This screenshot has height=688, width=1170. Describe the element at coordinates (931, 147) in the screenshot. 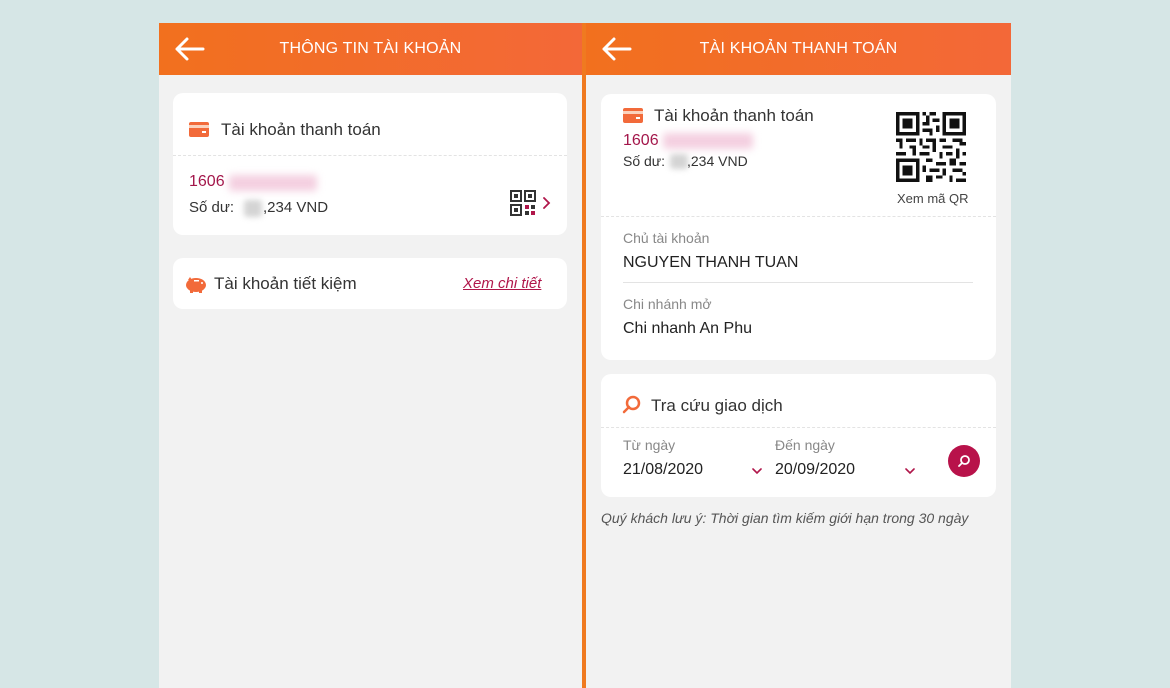

I see `qr-code-image` at that location.